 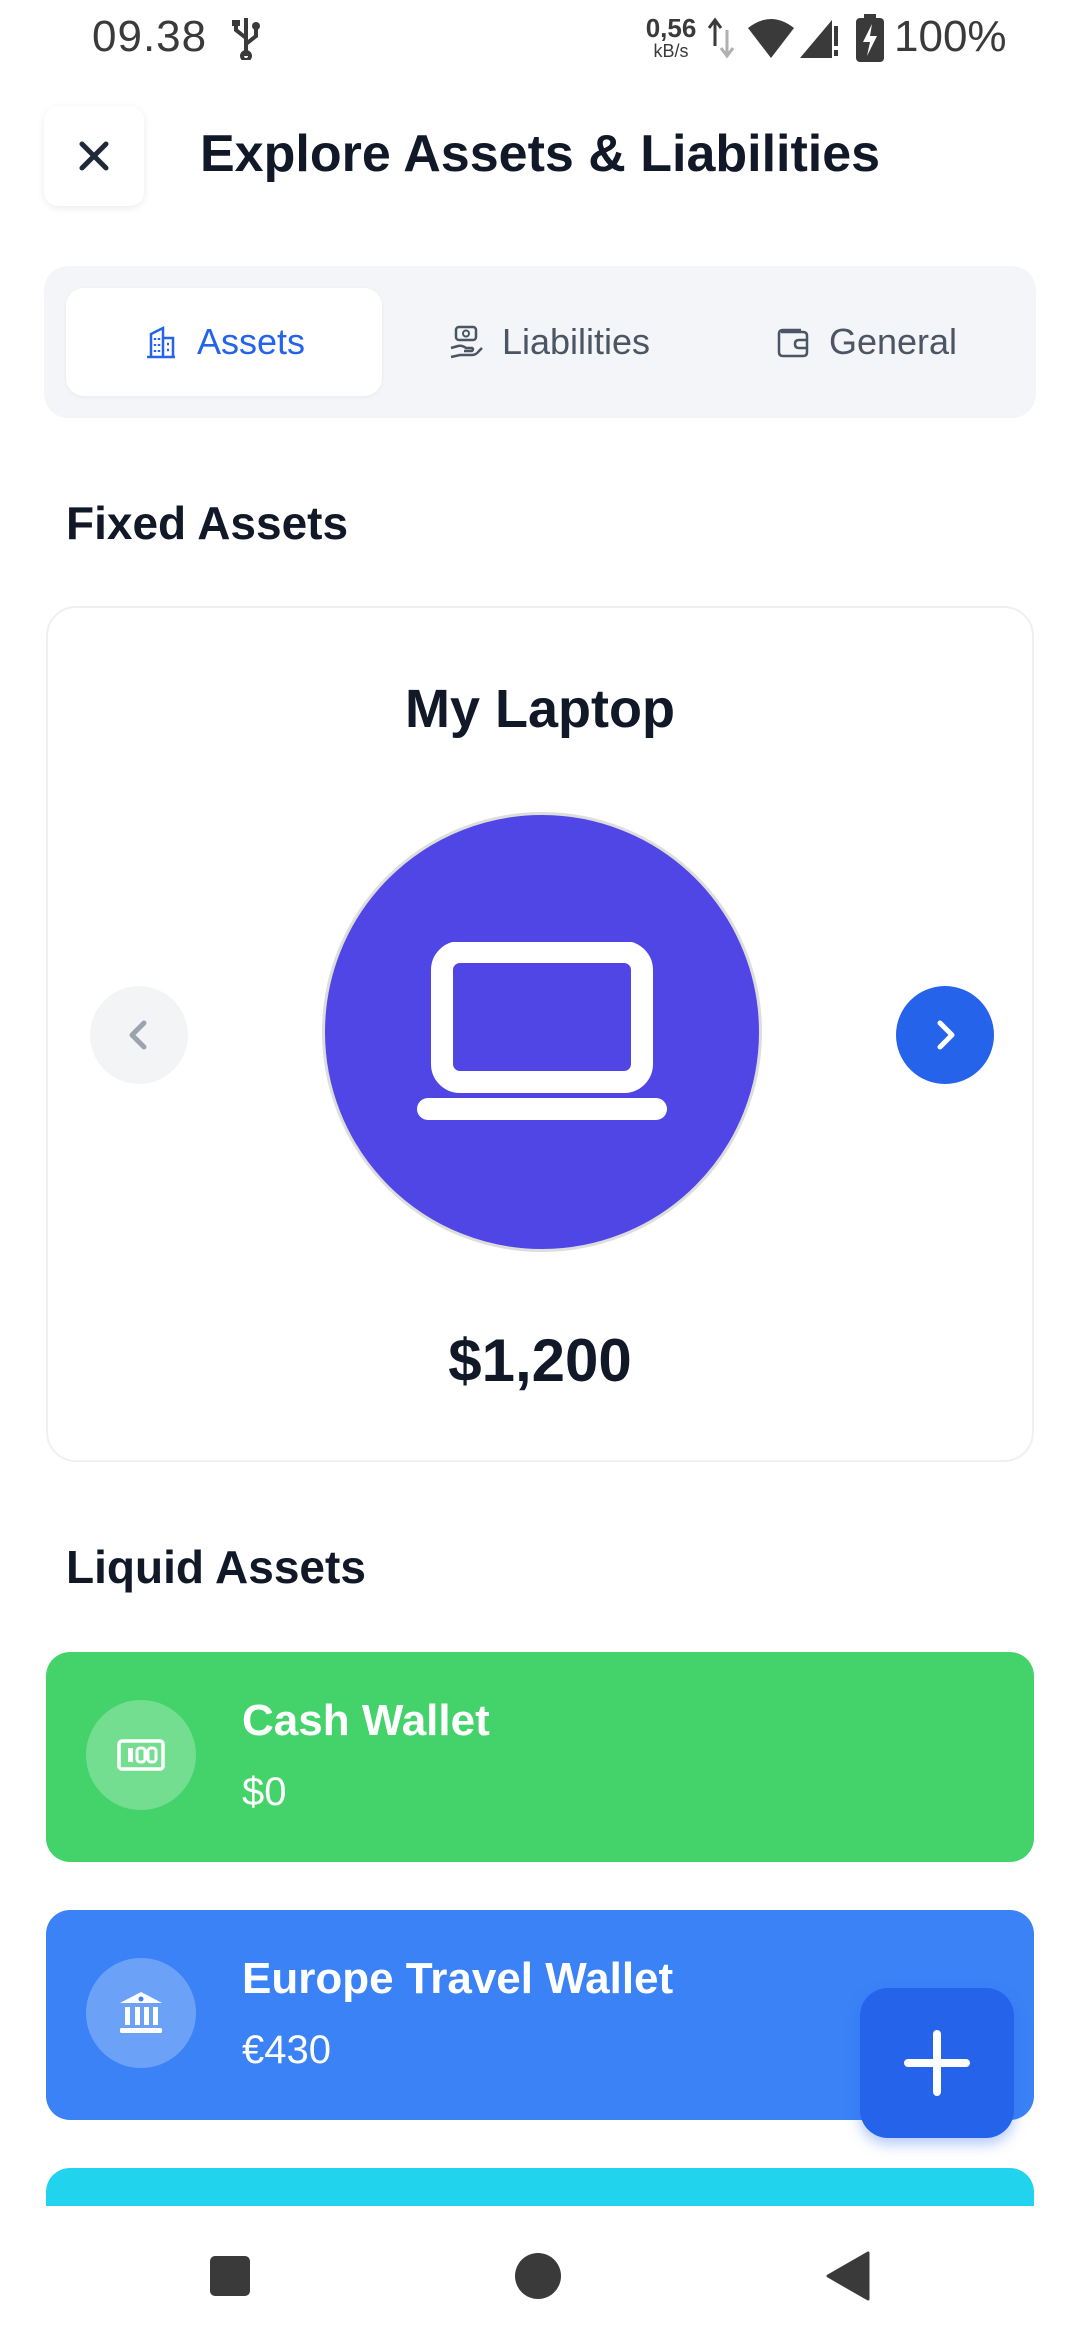 I want to click on status-time: 09.38, so click(x=150, y=36).